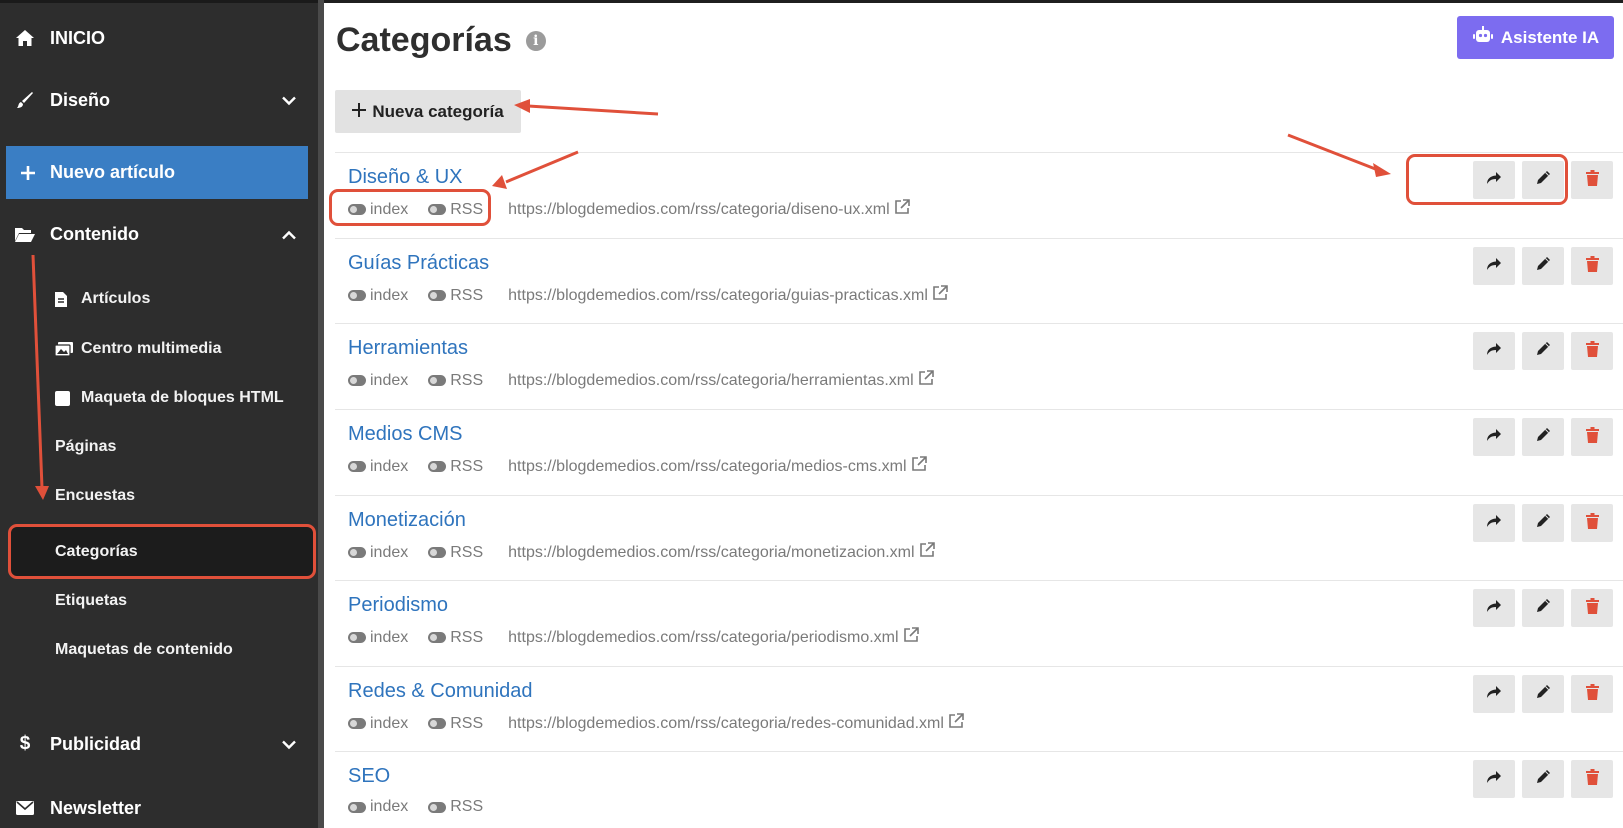 The height and width of the screenshot is (828, 1623). Describe the element at coordinates (405, 177) in the screenshot. I see `category-name-link: Diseño & UX` at that location.